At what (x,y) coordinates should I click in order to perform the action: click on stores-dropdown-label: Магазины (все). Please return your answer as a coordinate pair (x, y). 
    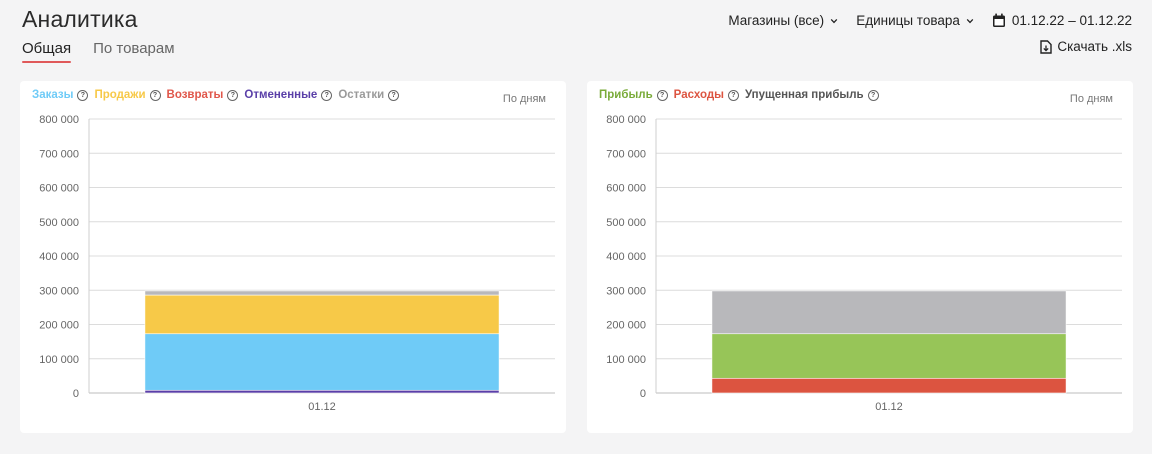
    Looking at the image, I should click on (776, 20).